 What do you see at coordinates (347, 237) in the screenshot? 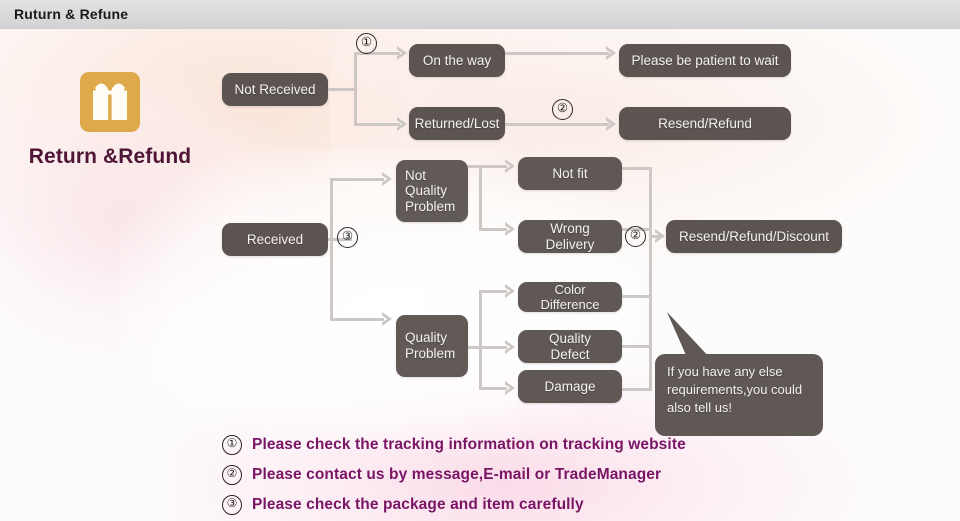
I see `marker-circle-3-mid: ③` at bounding box center [347, 237].